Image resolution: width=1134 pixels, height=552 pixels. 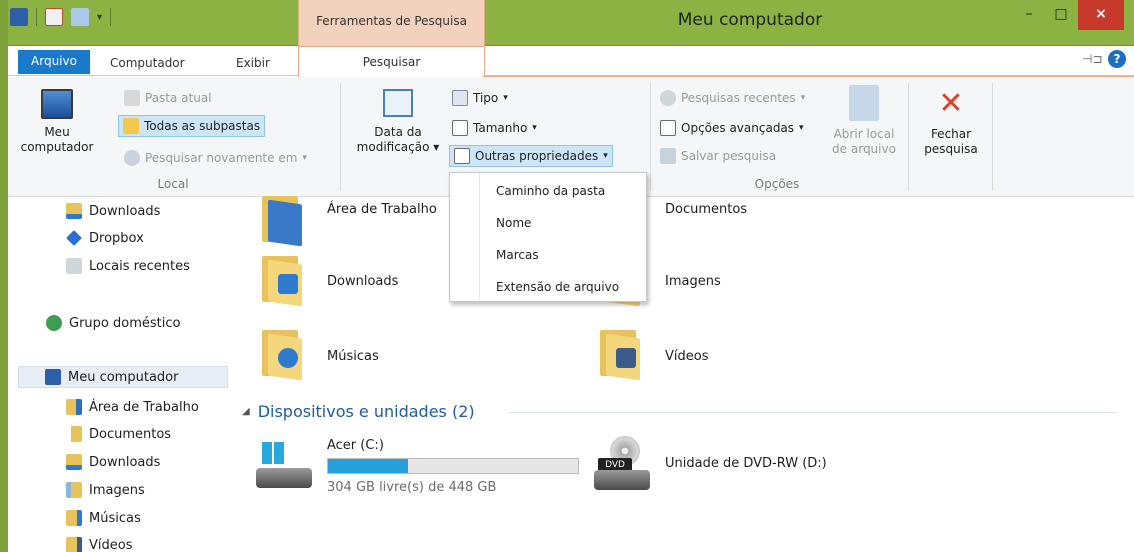 What do you see at coordinates (706, 209) in the screenshot?
I see `folder-name: Documentos` at bounding box center [706, 209].